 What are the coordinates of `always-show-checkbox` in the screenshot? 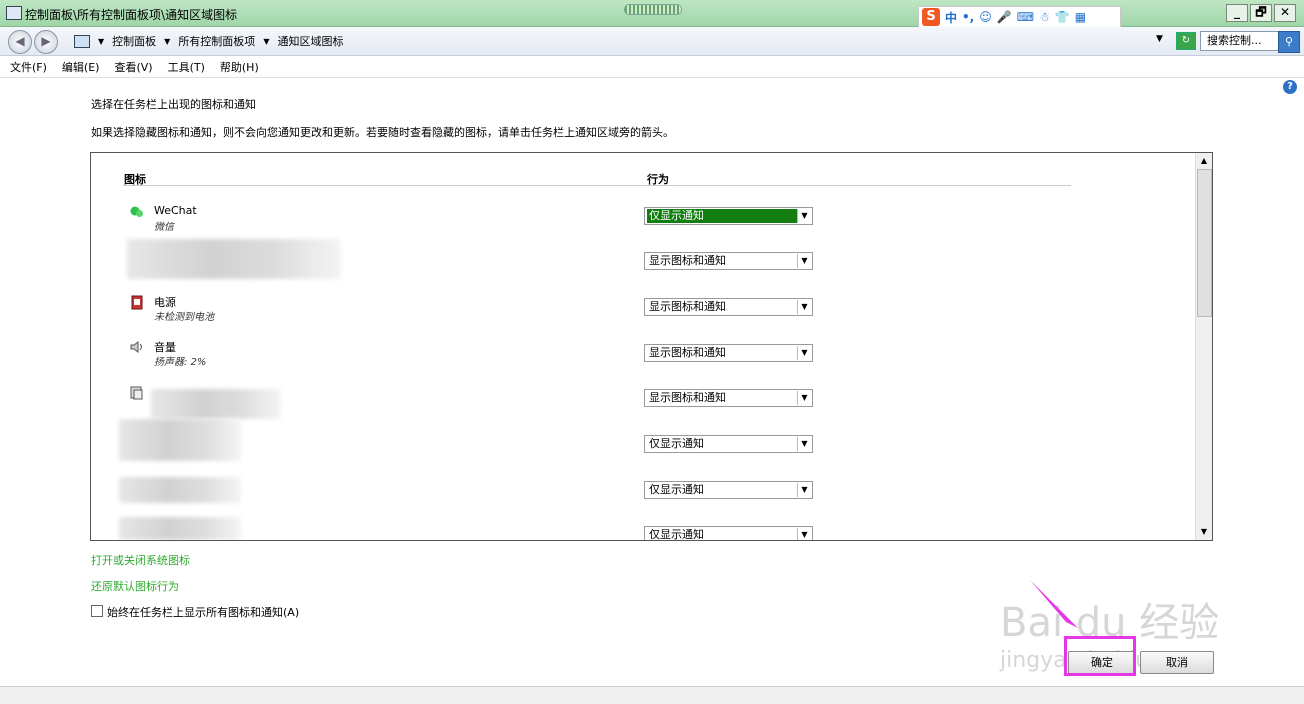 It's located at (97, 611).